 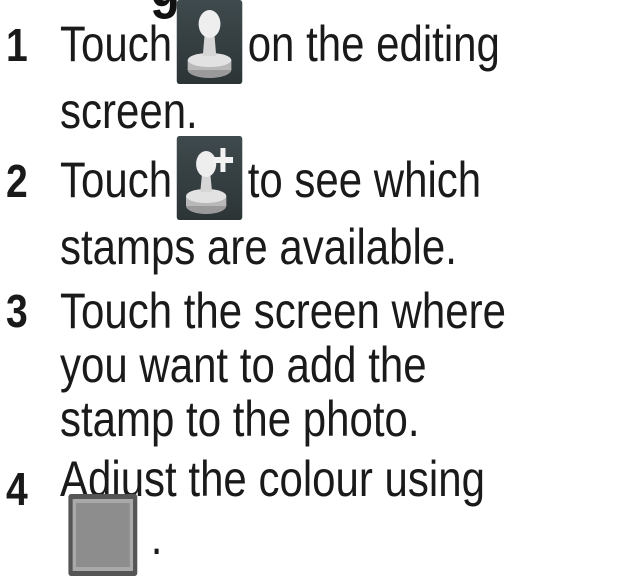 I want to click on step-number: 4, so click(x=17, y=489).